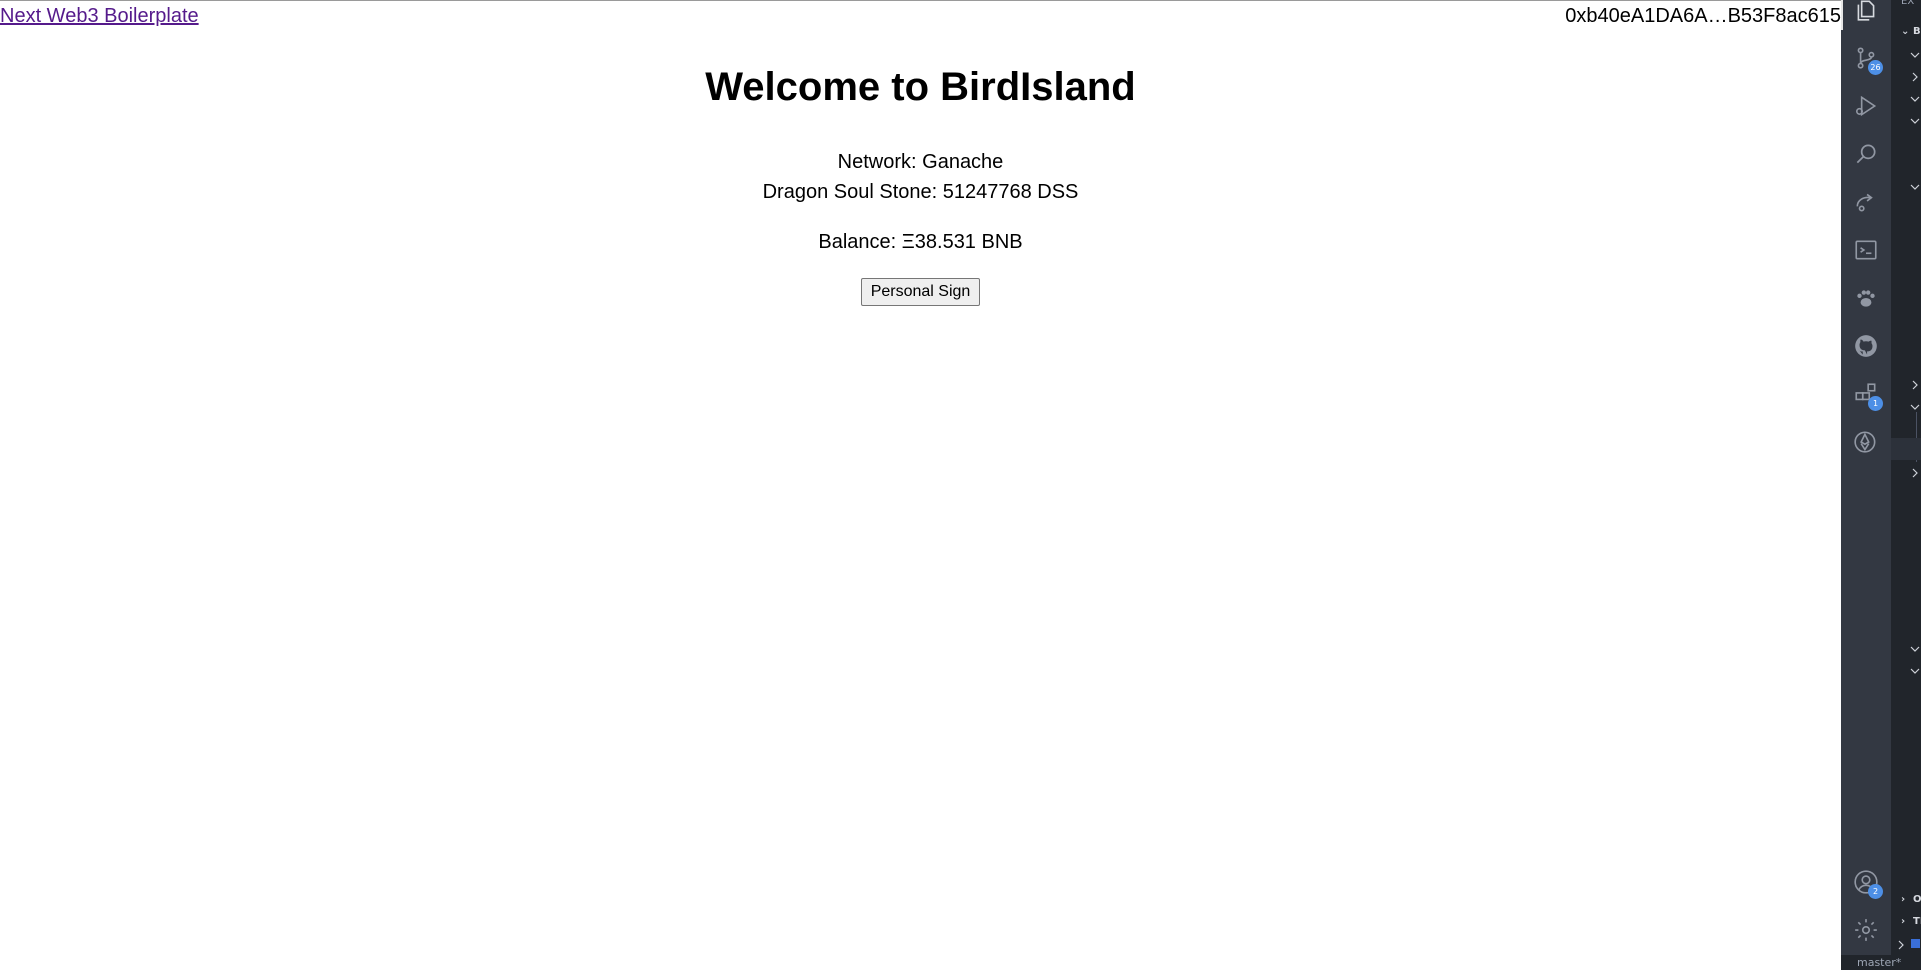 The image size is (1921, 970). I want to click on balance-label: Balance: Ξ38.531 BNB, so click(920, 242).